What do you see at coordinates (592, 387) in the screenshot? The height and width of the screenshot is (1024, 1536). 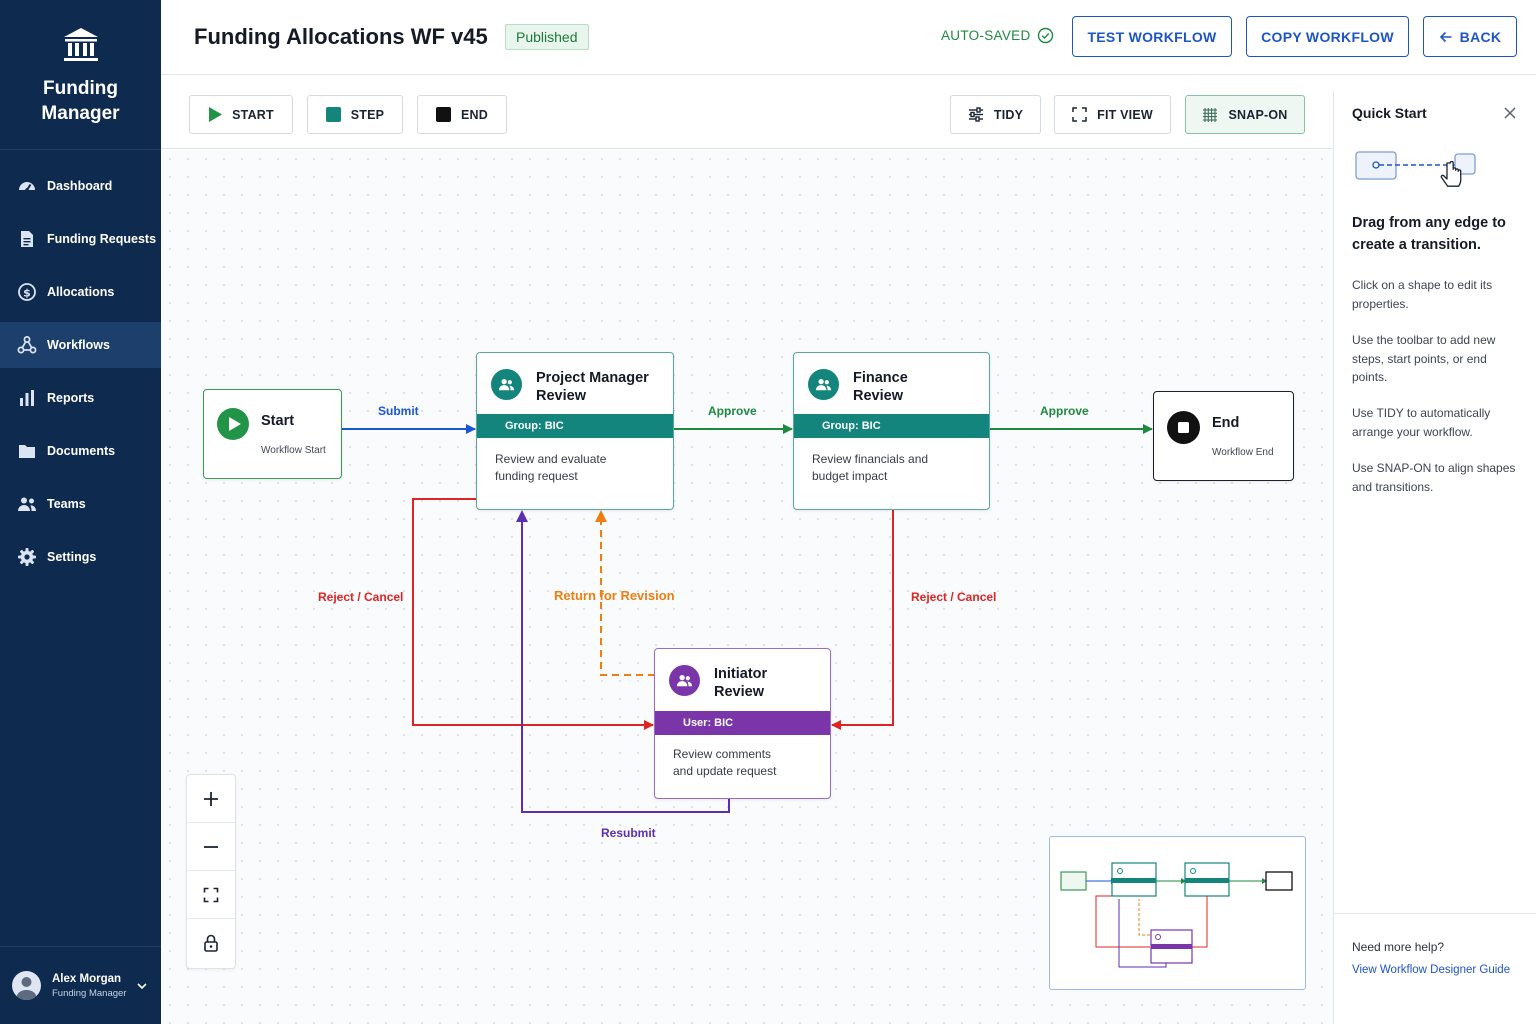 I see `step-title: Project Manager Review` at bounding box center [592, 387].